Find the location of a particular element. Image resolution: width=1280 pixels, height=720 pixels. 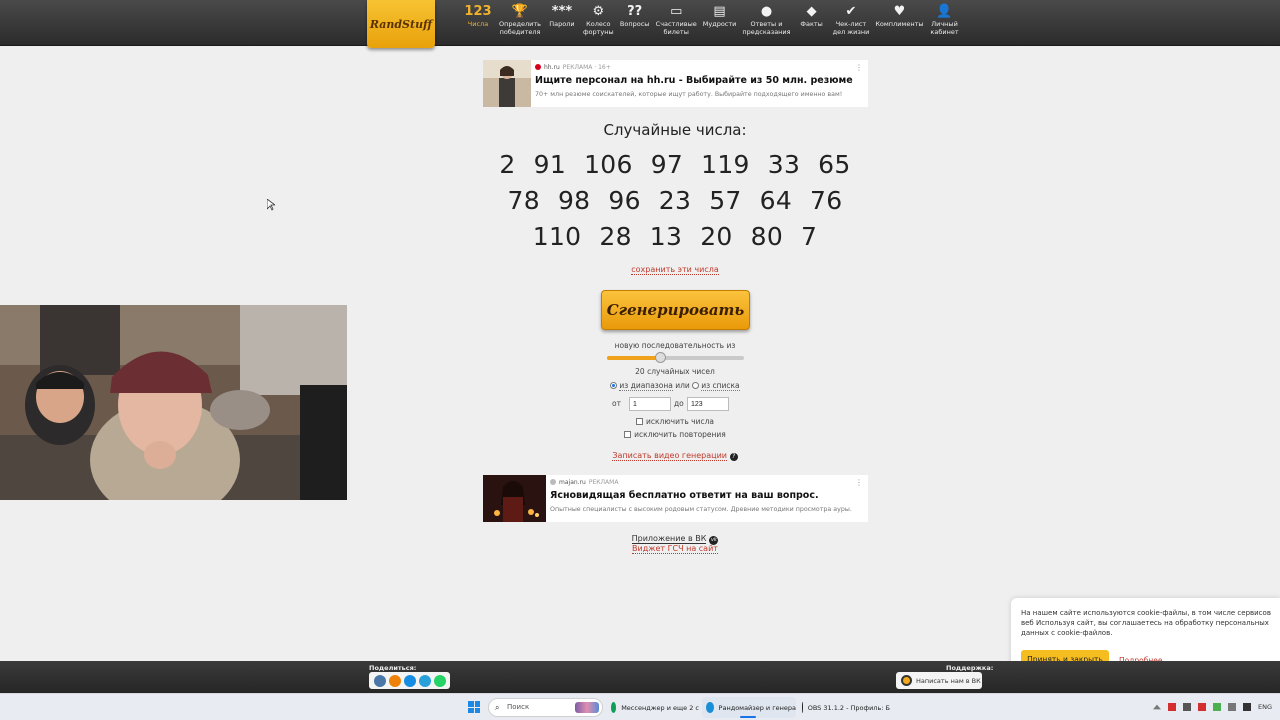

taskbar-search: ⌕ Поиск is located at coordinates (545, 707).